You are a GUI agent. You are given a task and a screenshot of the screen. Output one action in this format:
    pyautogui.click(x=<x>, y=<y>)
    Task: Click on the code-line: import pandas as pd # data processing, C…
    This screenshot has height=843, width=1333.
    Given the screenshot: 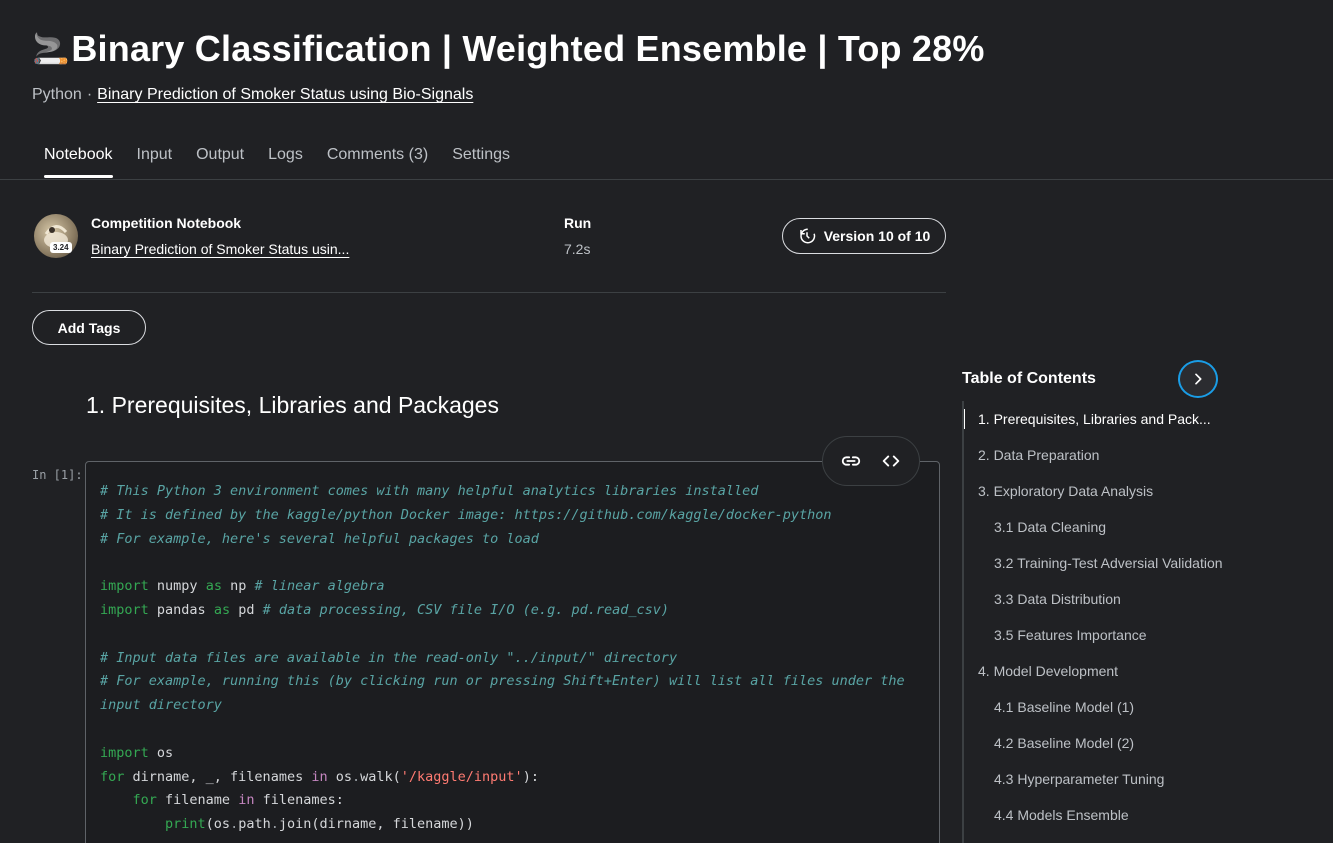 What is the action you would take?
    pyautogui.click(x=512, y=611)
    